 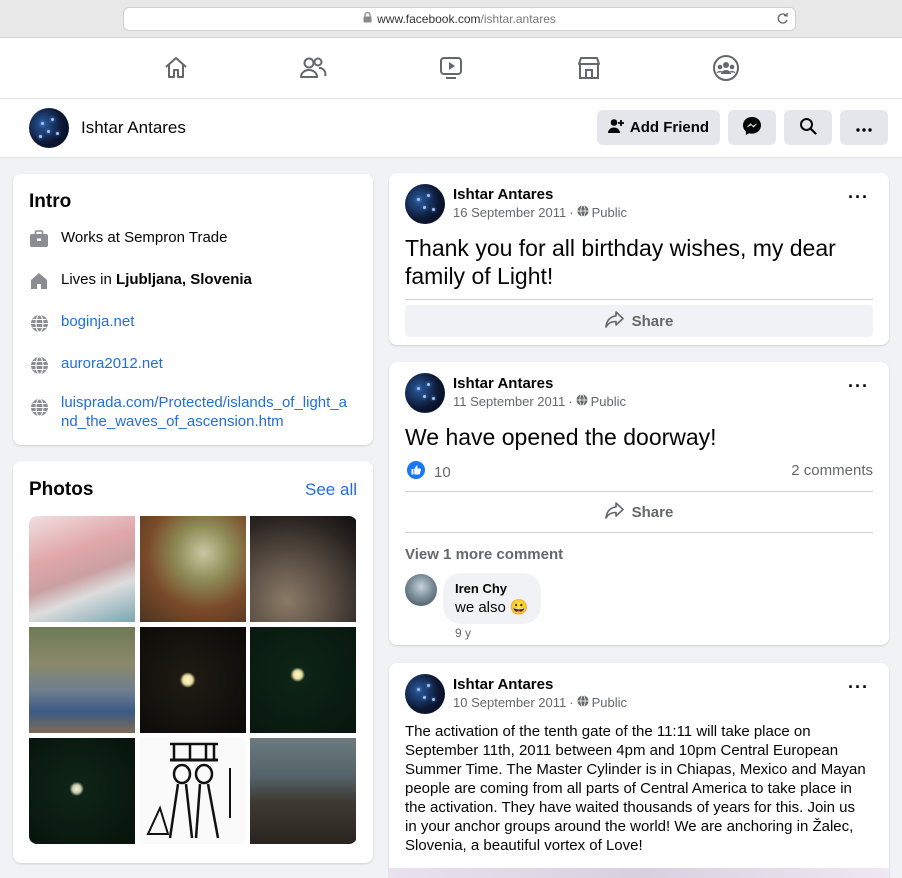 What do you see at coordinates (429, 472) in the screenshot?
I see `reactions-summary: 10` at bounding box center [429, 472].